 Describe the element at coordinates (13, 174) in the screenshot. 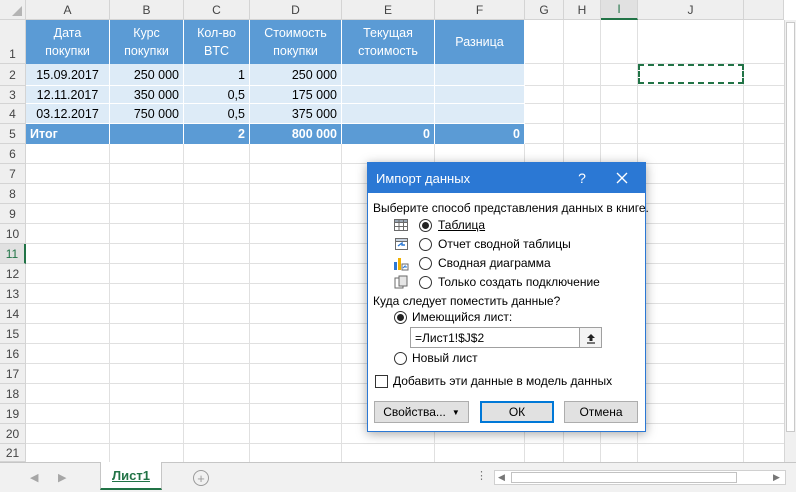

I see `row-header-7: 7` at that location.